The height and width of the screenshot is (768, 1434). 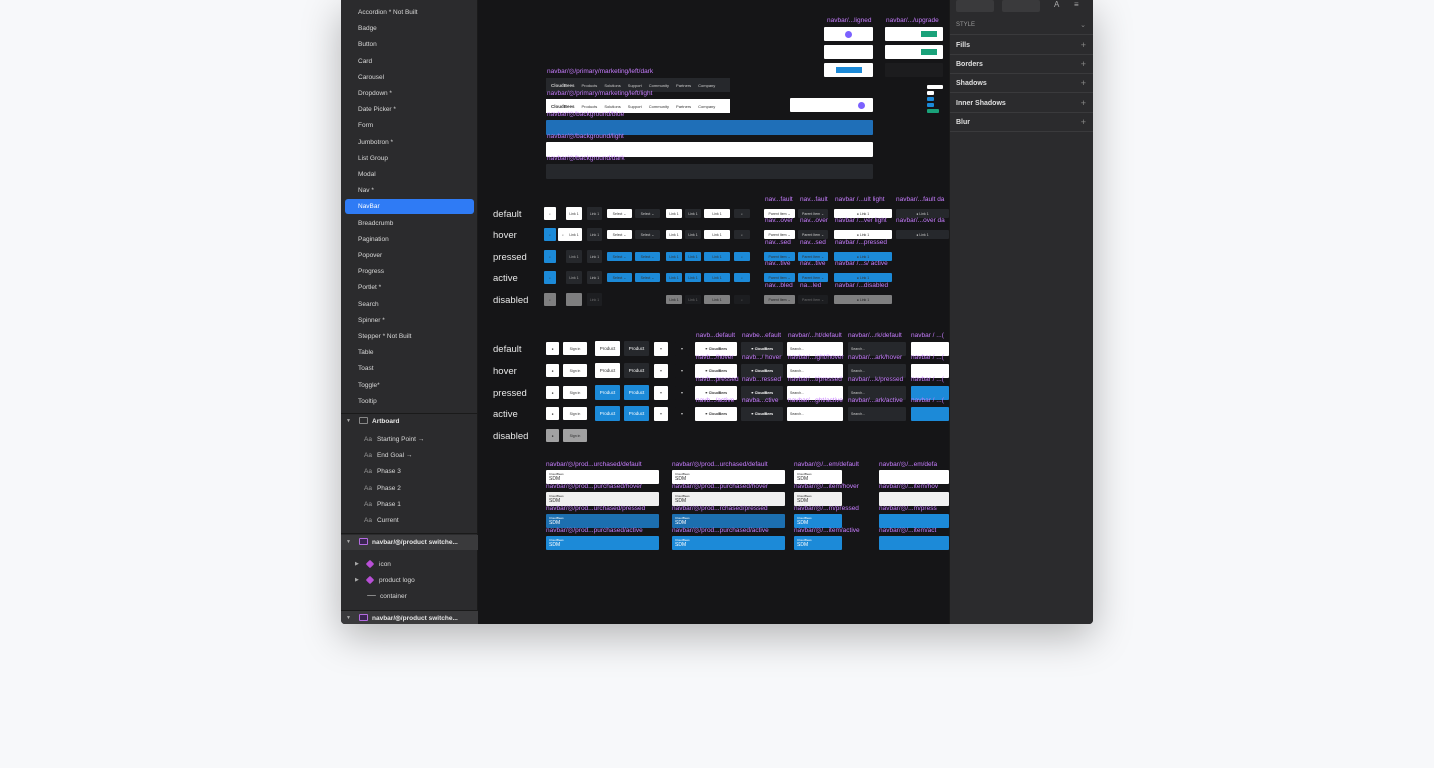 What do you see at coordinates (716, 414) in the screenshot?
I see `brand-logo: ⚭ CloudBees` at bounding box center [716, 414].